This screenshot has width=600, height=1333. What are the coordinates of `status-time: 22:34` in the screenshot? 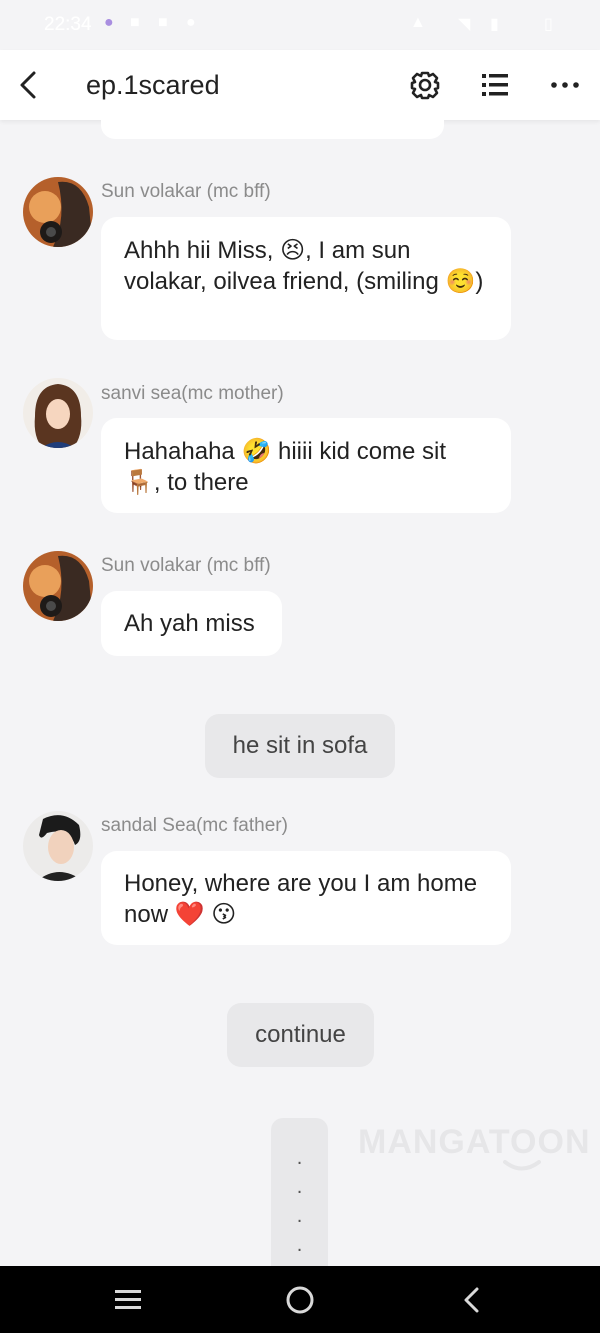 It's located at (68, 24).